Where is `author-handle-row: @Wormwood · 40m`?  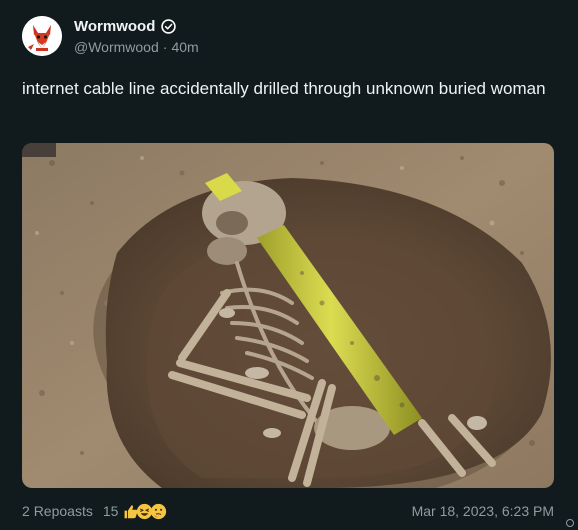
author-handle-row: @Wormwood · 40m is located at coordinates (136, 47).